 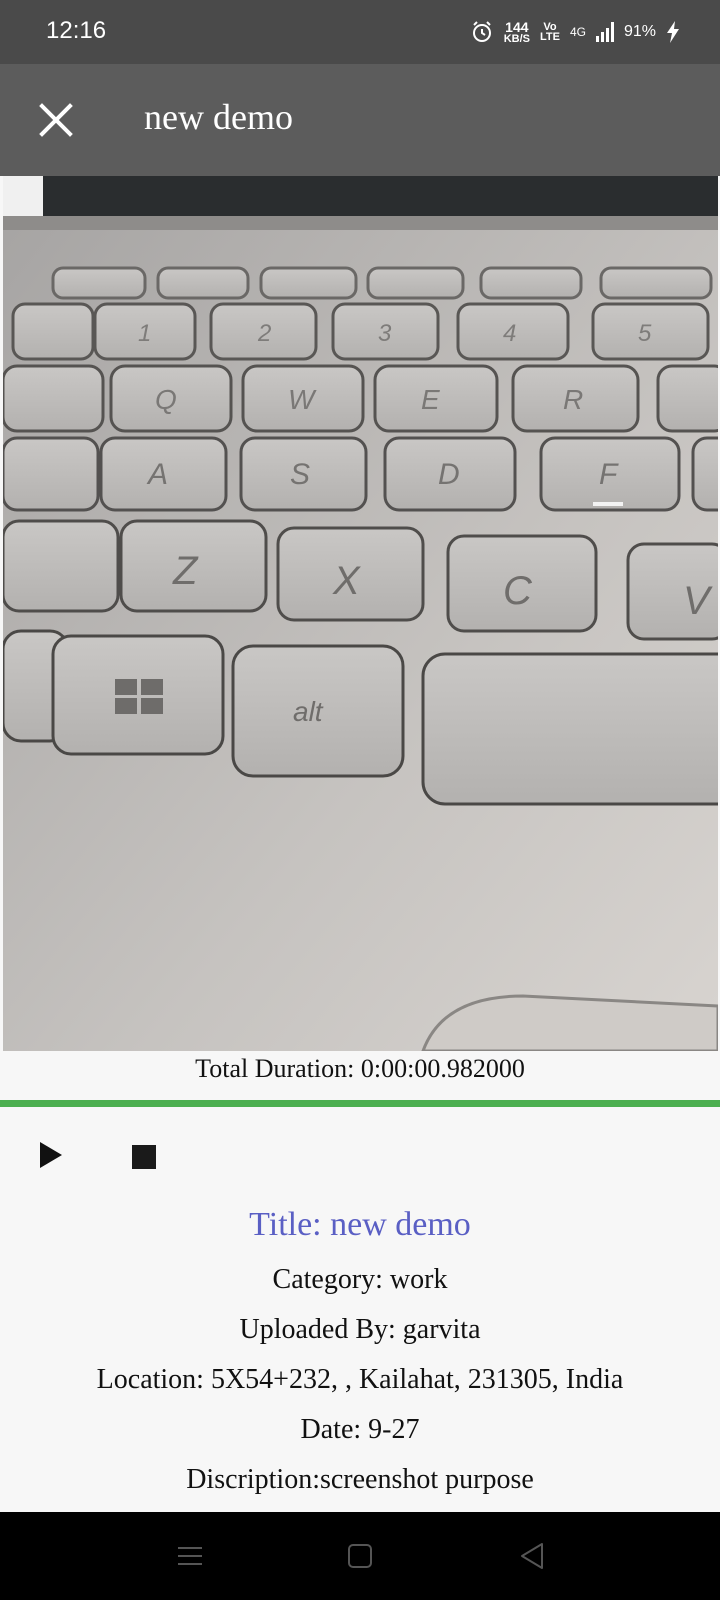 What do you see at coordinates (518, 591) in the screenshot?
I see `svg-text: C` at bounding box center [518, 591].